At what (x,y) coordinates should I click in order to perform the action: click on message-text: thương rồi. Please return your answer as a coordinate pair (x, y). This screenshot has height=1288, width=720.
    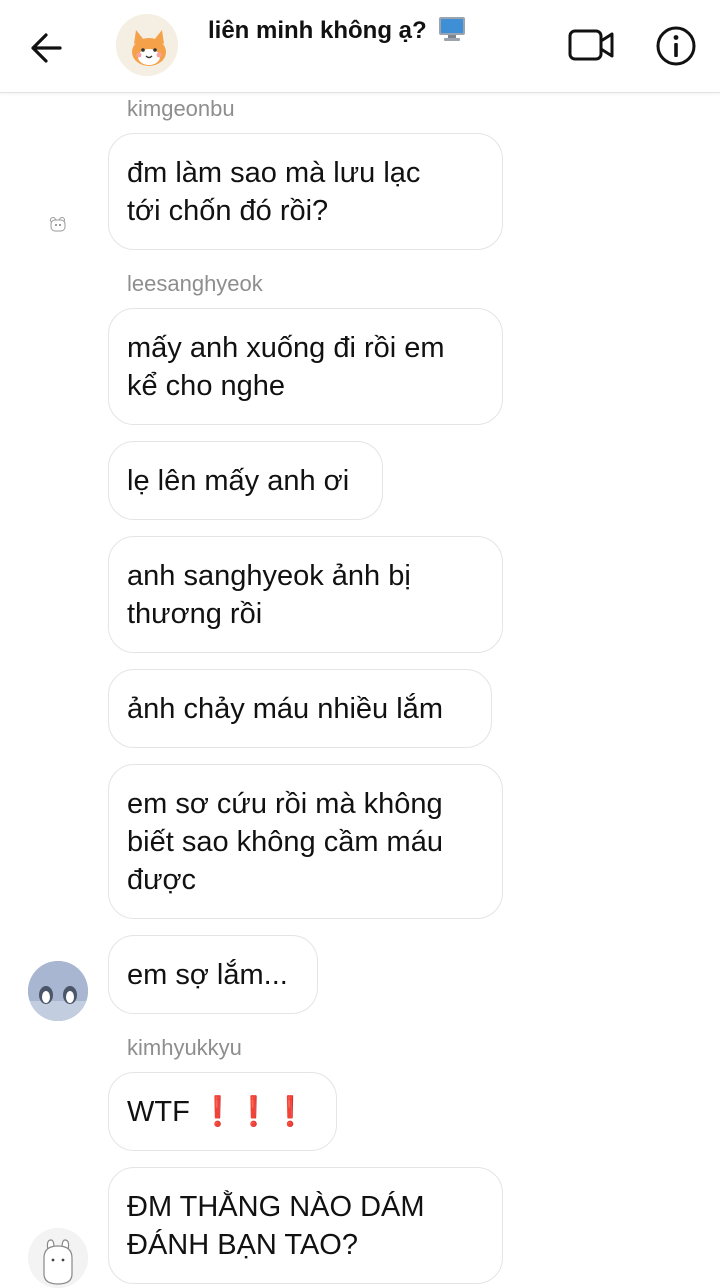
    Looking at the image, I should click on (195, 613).